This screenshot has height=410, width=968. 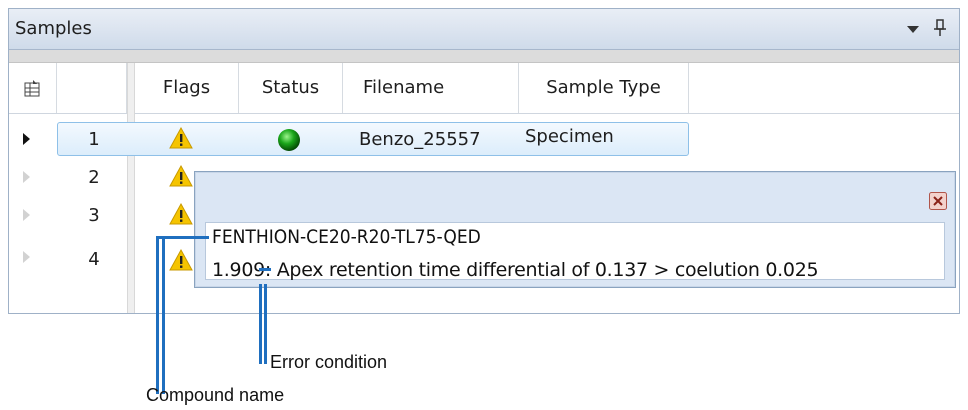 I want to click on horizontal-scrollbar, so click(x=484, y=56).